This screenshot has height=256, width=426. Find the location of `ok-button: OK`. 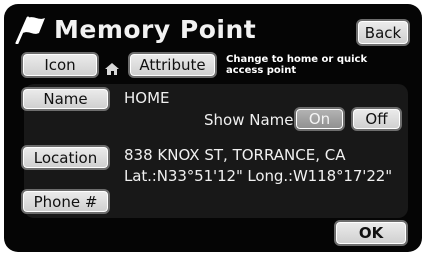

ok-button: OK is located at coordinates (371, 233).